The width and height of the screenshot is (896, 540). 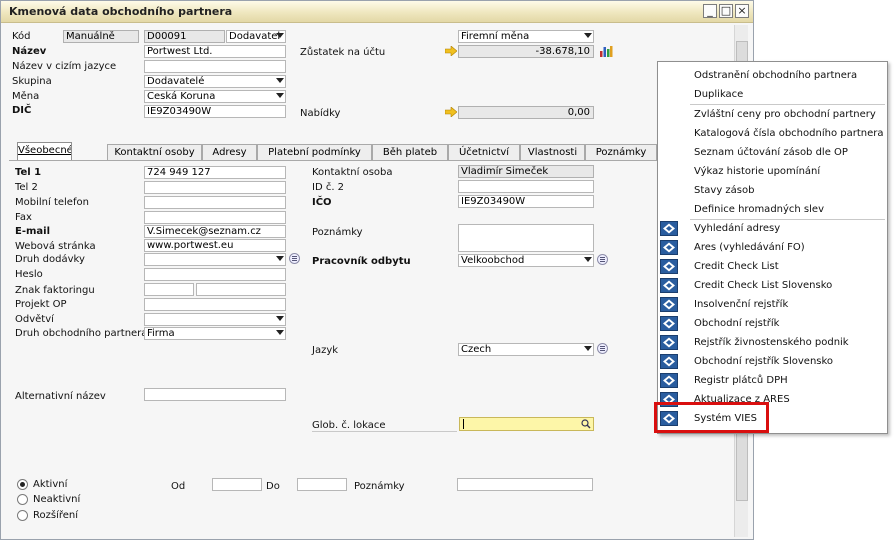 I want to click on menu-item: Ares (vyhledávání FO), so click(x=772, y=247).